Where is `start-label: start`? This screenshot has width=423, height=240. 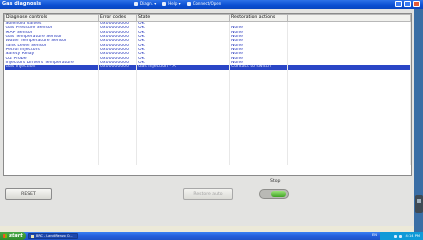
start-label: start is located at coordinates (16, 236).